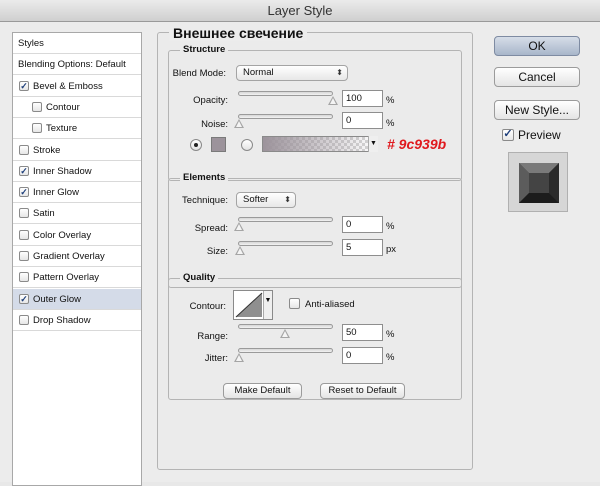 This screenshot has width=600, height=486. What do you see at coordinates (77, 150) in the screenshot?
I see `style-item-stroke: Stroke` at bounding box center [77, 150].